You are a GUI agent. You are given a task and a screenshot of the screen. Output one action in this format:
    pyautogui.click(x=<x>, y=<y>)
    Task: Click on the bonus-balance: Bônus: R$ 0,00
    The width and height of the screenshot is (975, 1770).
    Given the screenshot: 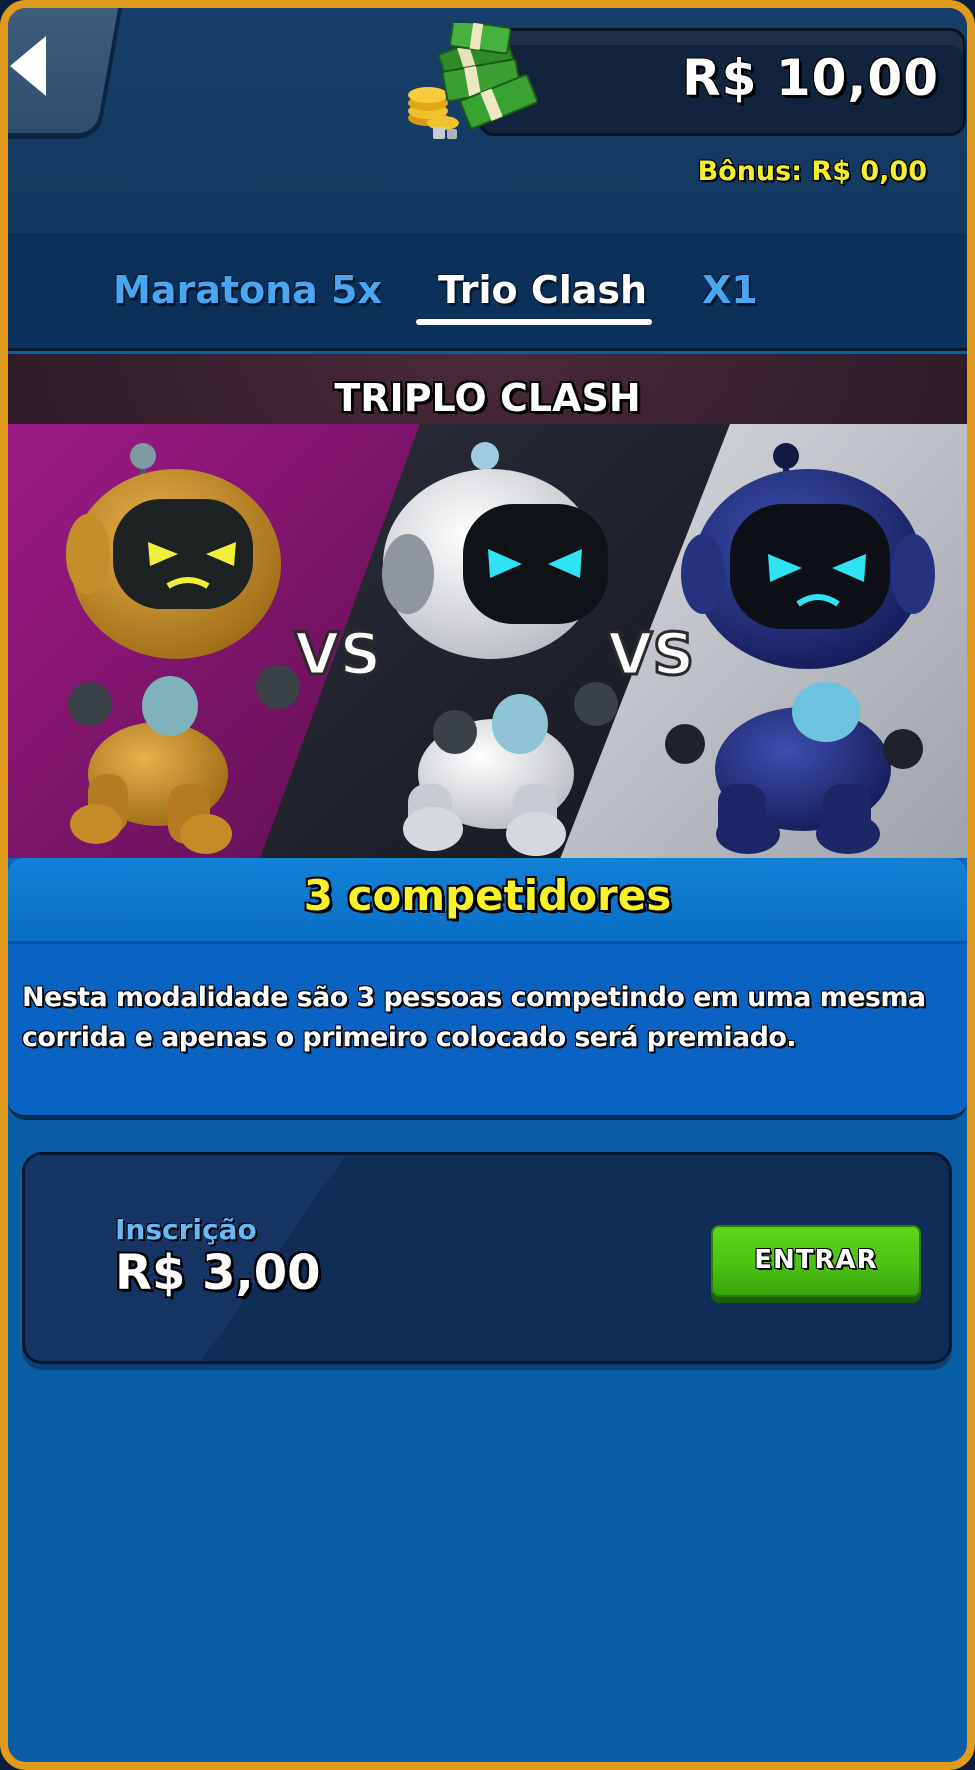 What is the action you would take?
    pyautogui.click(x=812, y=171)
    